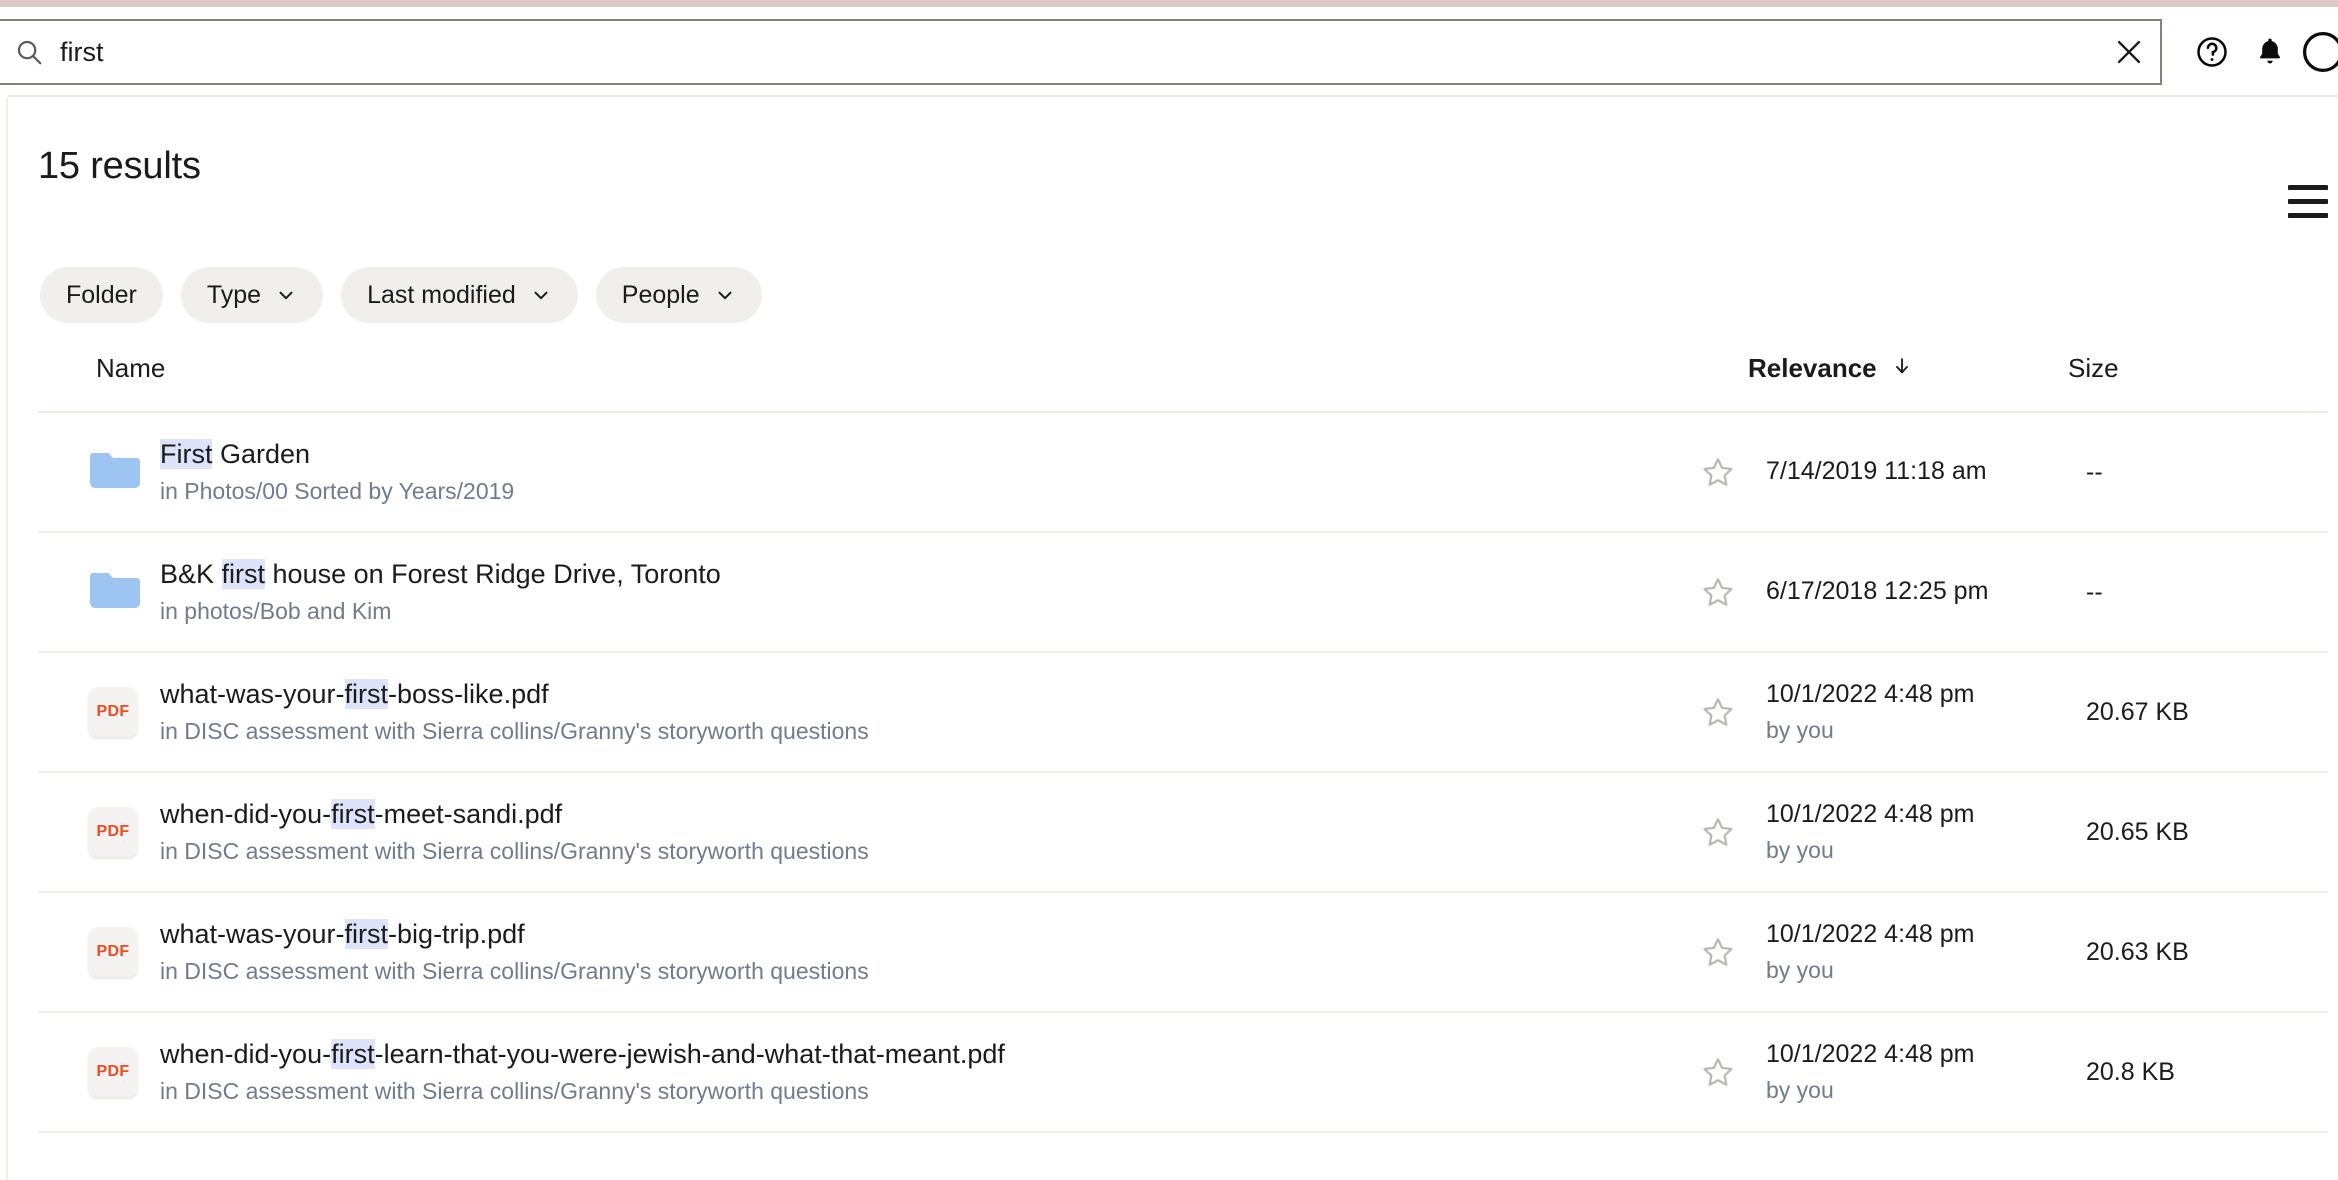 The width and height of the screenshot is (2338, 1180). What do you see at coordinates (186, 454) in the screenshot?
I see `name-highlight: First` at bounding box center [186, 454].